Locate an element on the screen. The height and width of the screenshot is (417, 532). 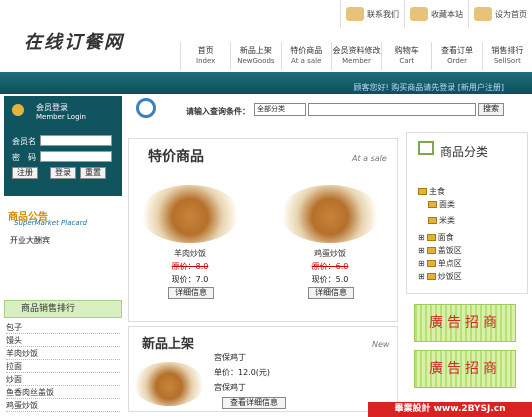
category-item: ⊞ 炒饭区 is located at coordinates (440, 276).